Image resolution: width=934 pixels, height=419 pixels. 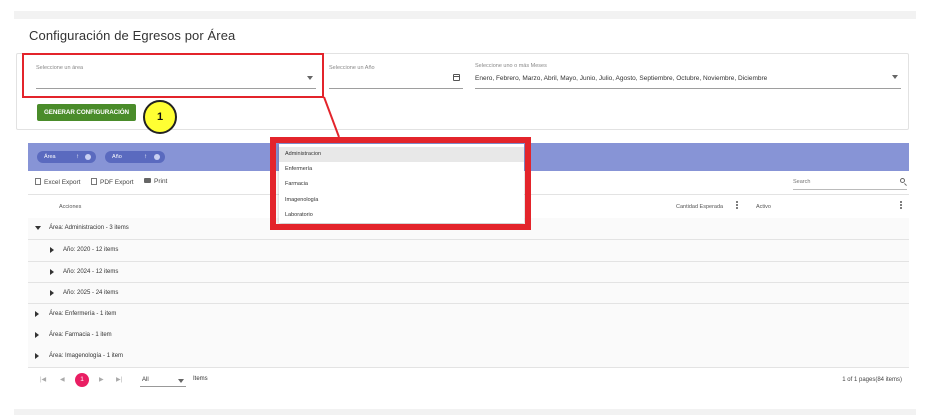 What do you see at coordinates (902, 180) in the screenshot?
I see `search-icon` at bounding box center [902, 180].